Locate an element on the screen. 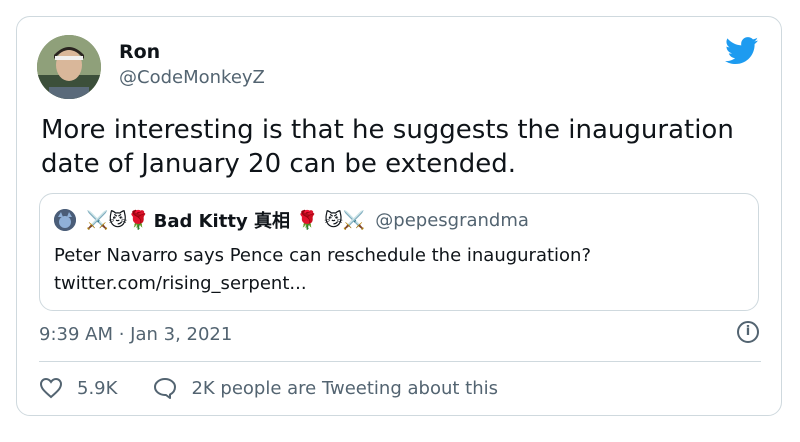 The width and height of the screenshot is (800, 442). conversation-label: 2K people are Tweeting about this is located at coordinates (344, 388).